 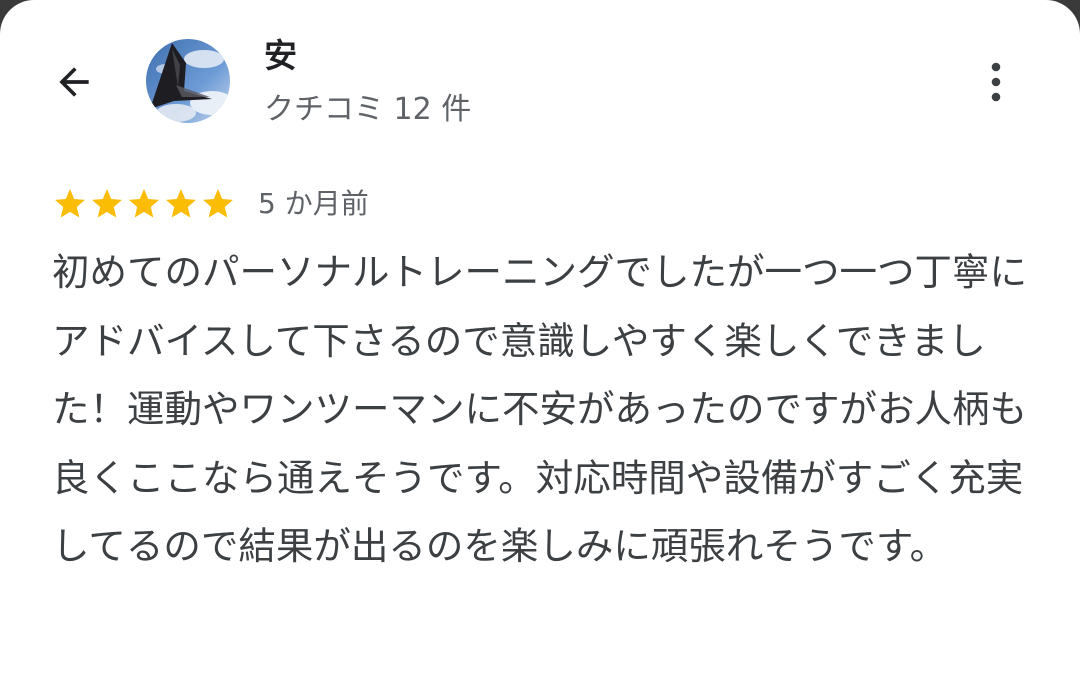 I want to click on back-button, so click(x=74, y=82).